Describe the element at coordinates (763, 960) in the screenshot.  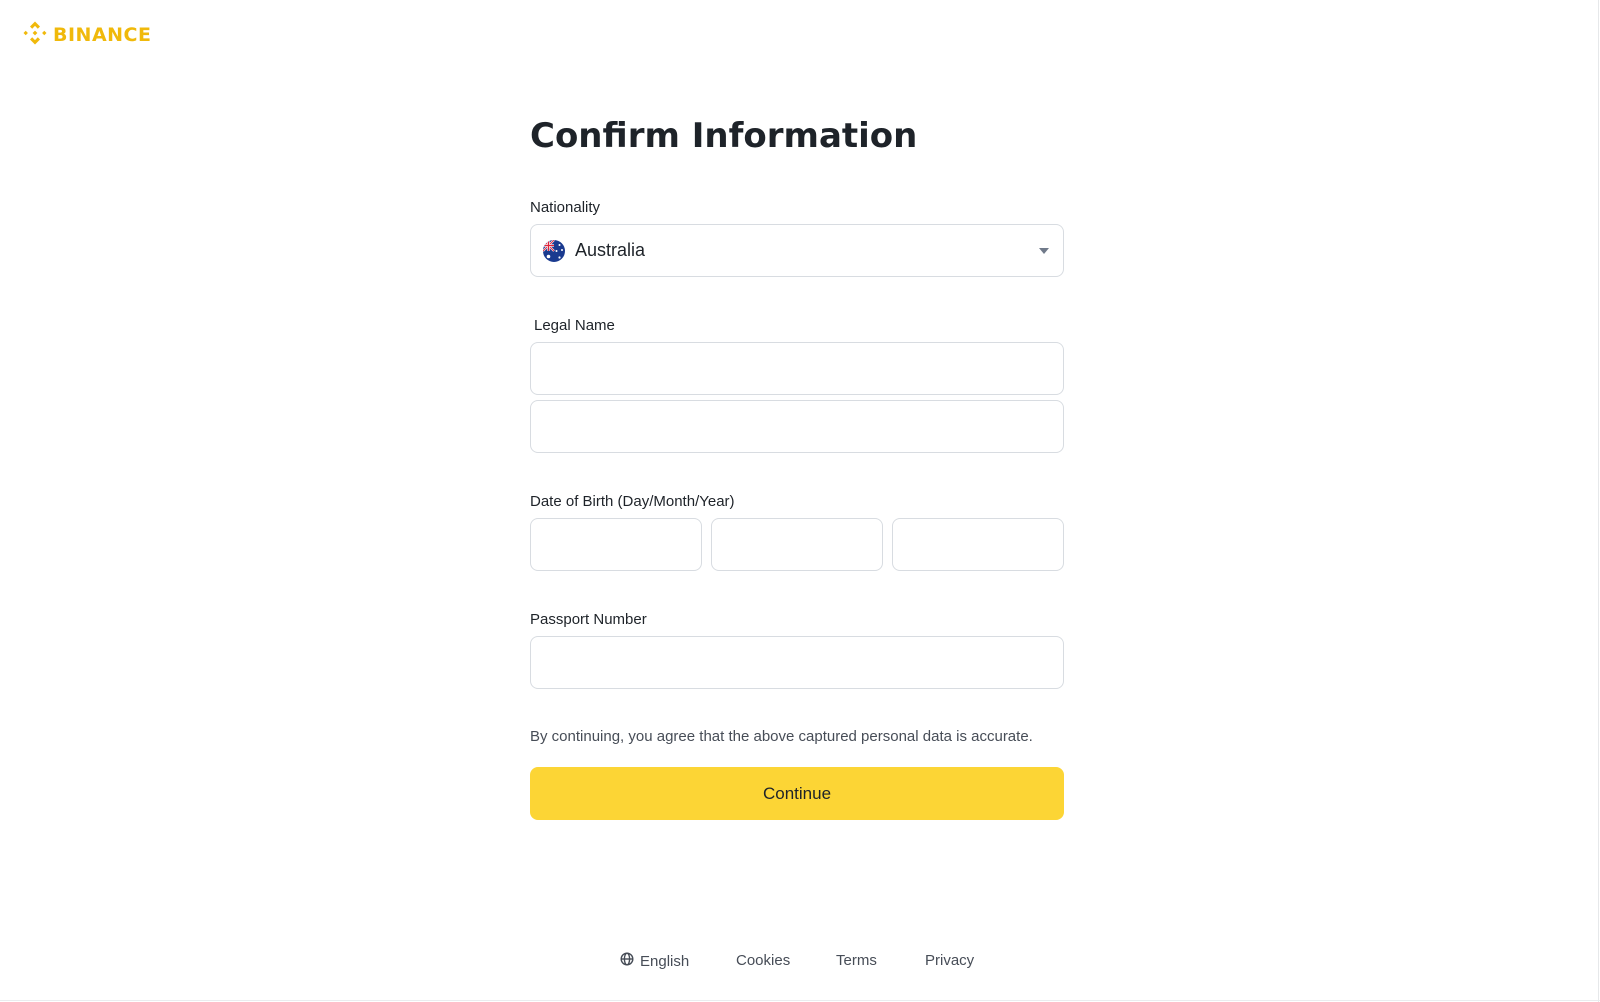
I see `cookies-link: Cookies` at that location.